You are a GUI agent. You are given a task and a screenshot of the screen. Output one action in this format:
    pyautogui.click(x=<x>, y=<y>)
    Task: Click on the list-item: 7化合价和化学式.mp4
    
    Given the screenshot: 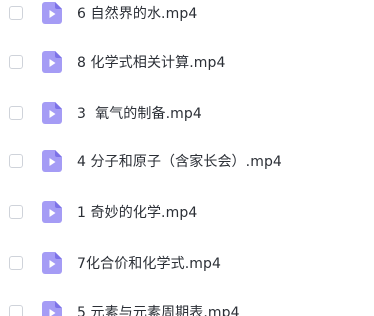 What is the action you would take?
    pyautogui.click(x=187, y=263)
    